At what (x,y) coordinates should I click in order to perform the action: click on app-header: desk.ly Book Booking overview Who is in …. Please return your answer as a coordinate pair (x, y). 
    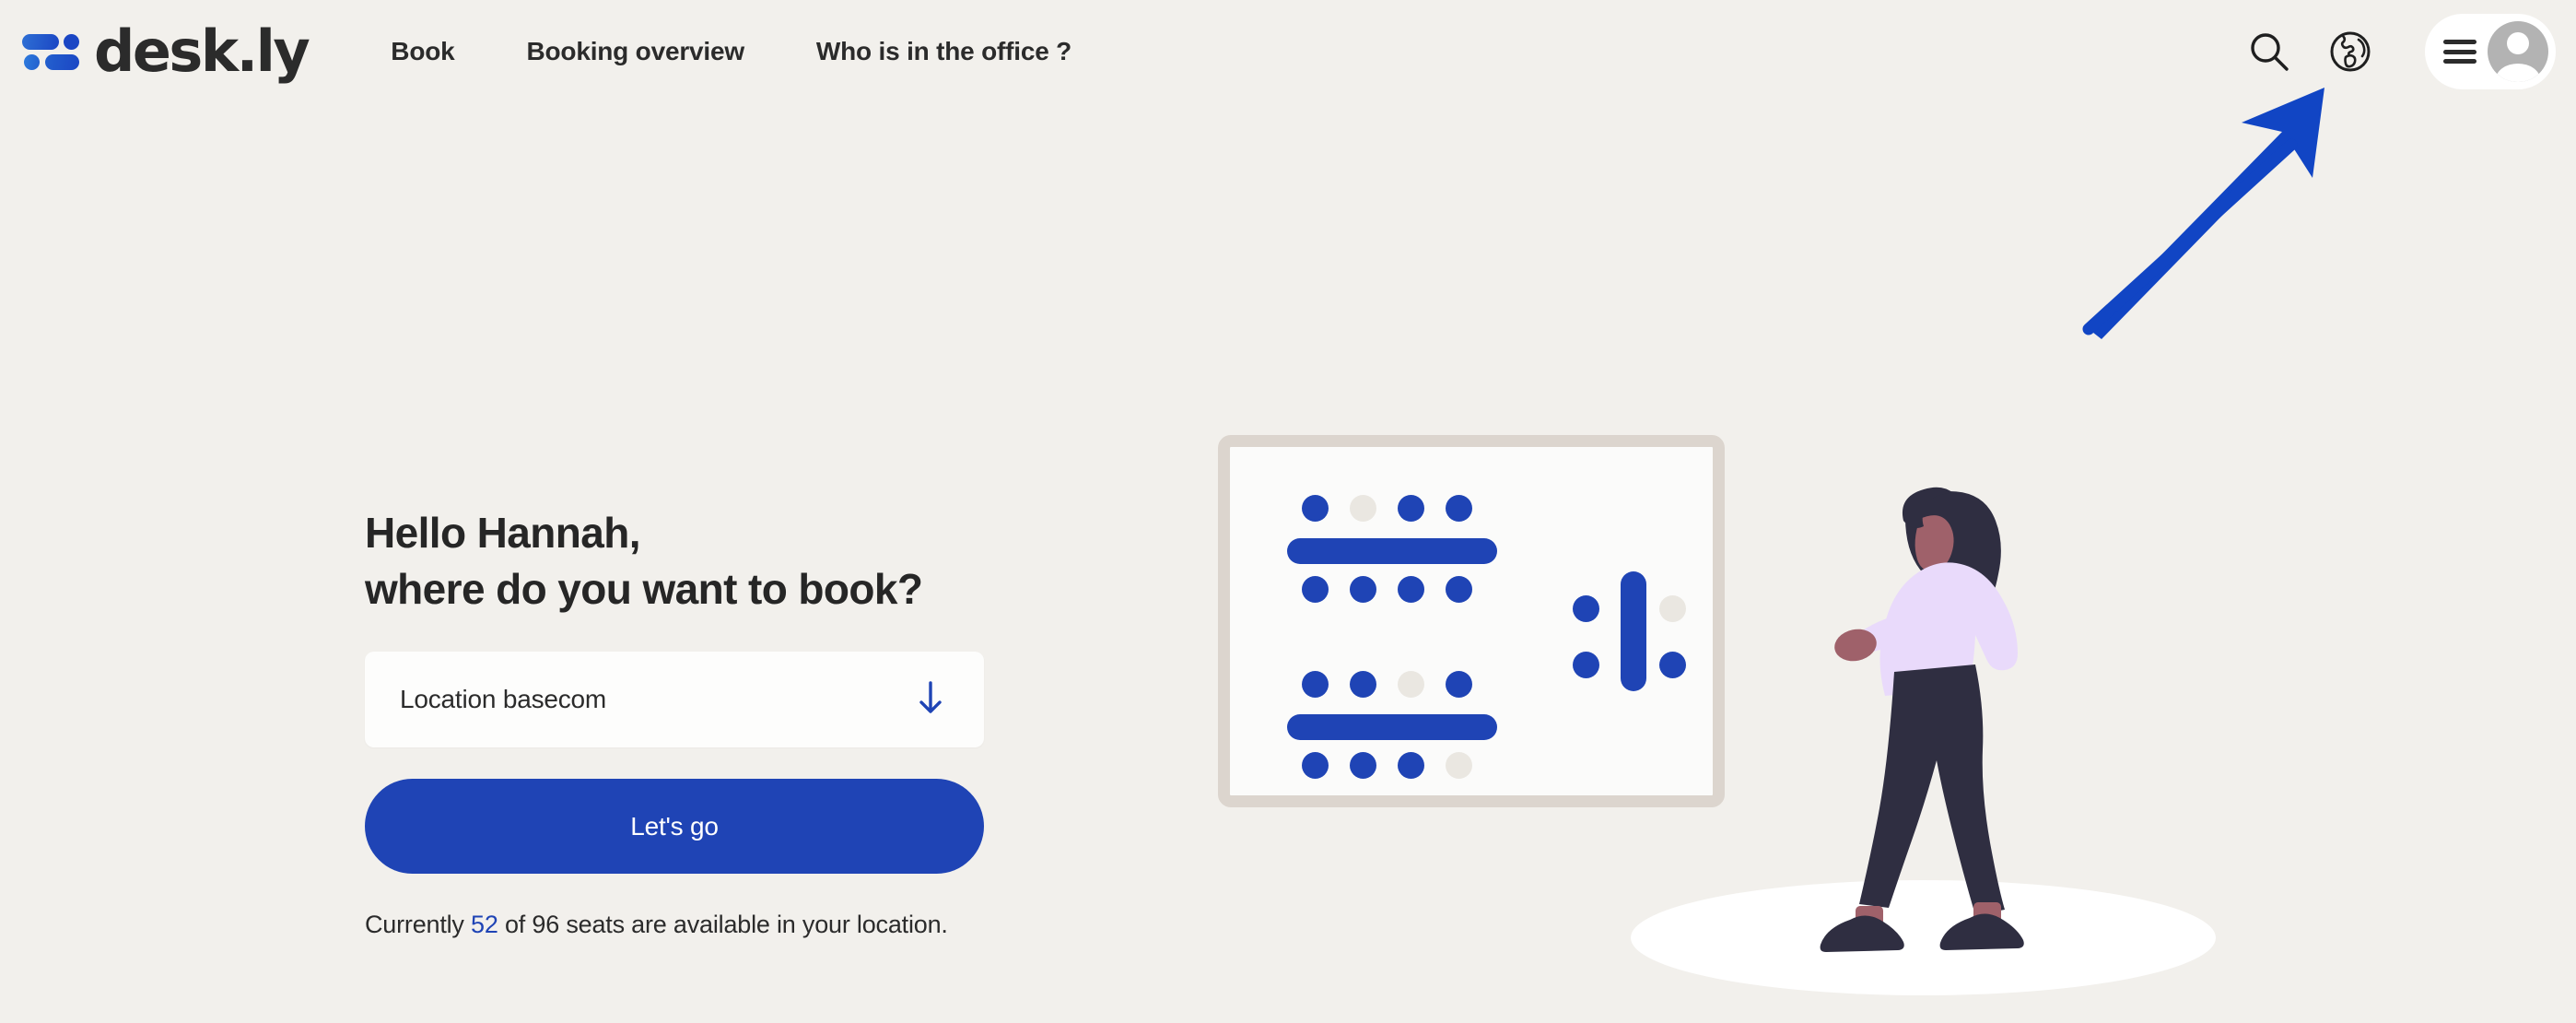
    Looking at the image, I should click on (1288, 51).